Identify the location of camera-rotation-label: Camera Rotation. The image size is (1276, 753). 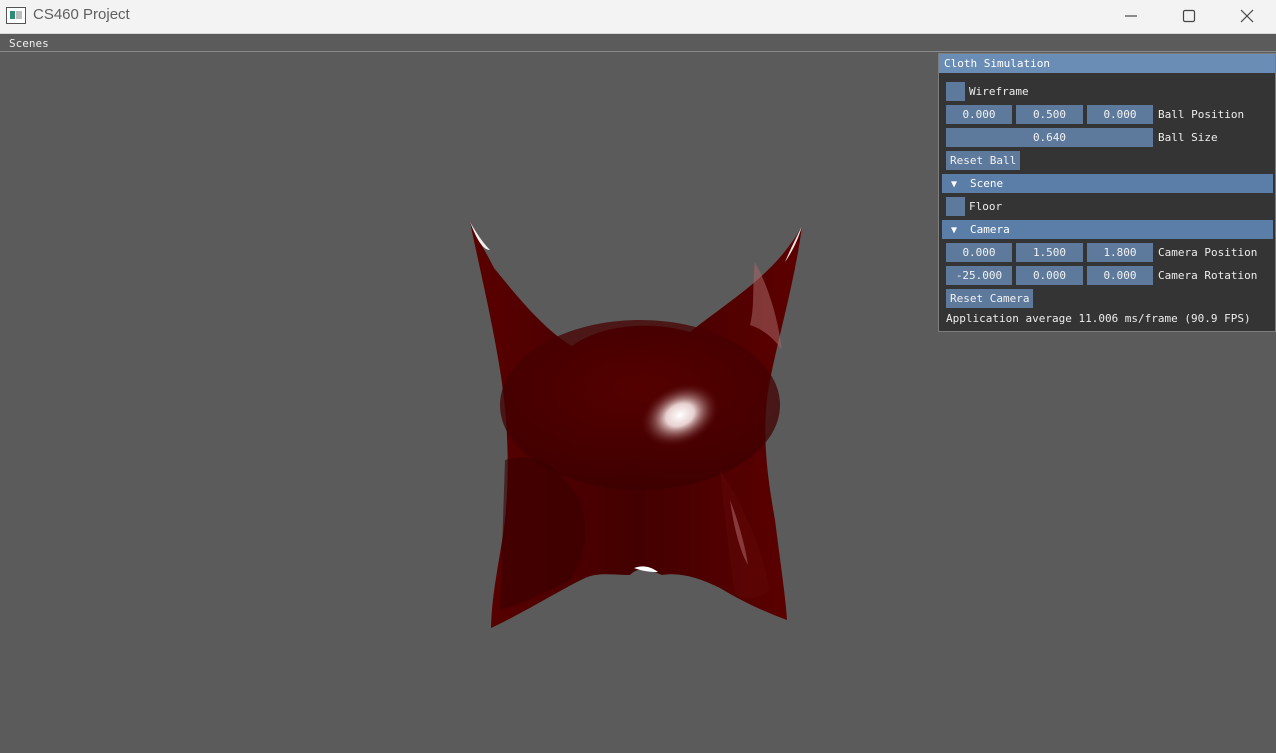
(1208, 275).